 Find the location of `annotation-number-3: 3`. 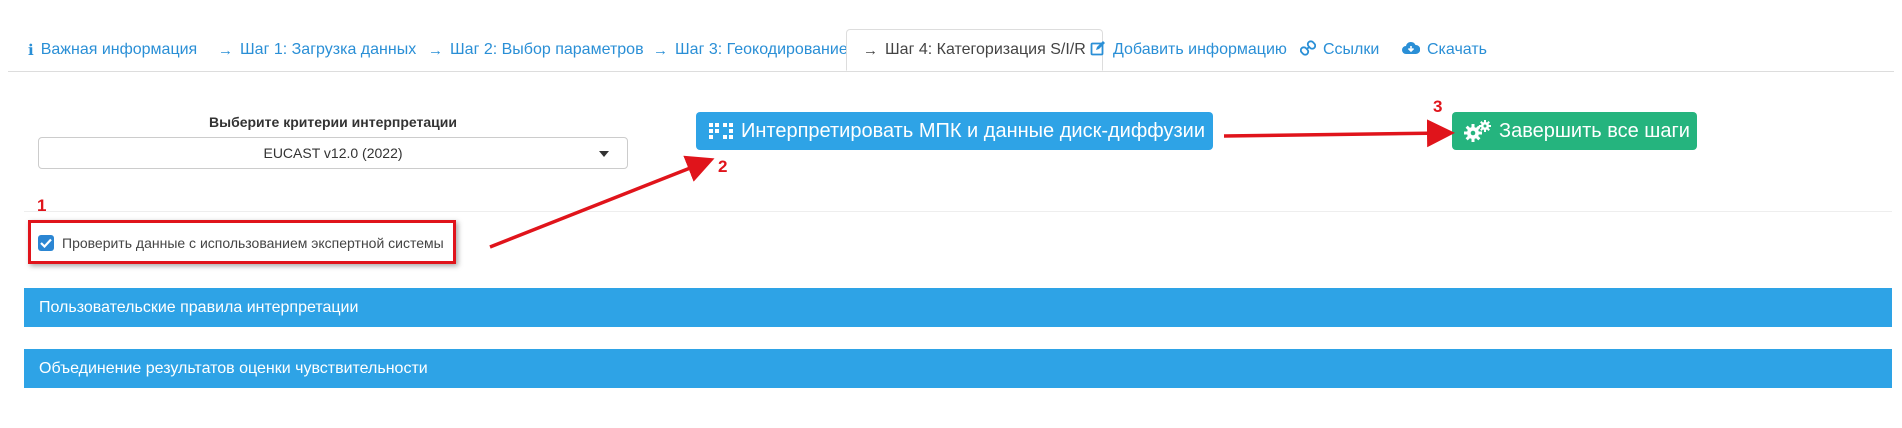

annotation-number-3: 3 is located at coordinates (1438, 106).